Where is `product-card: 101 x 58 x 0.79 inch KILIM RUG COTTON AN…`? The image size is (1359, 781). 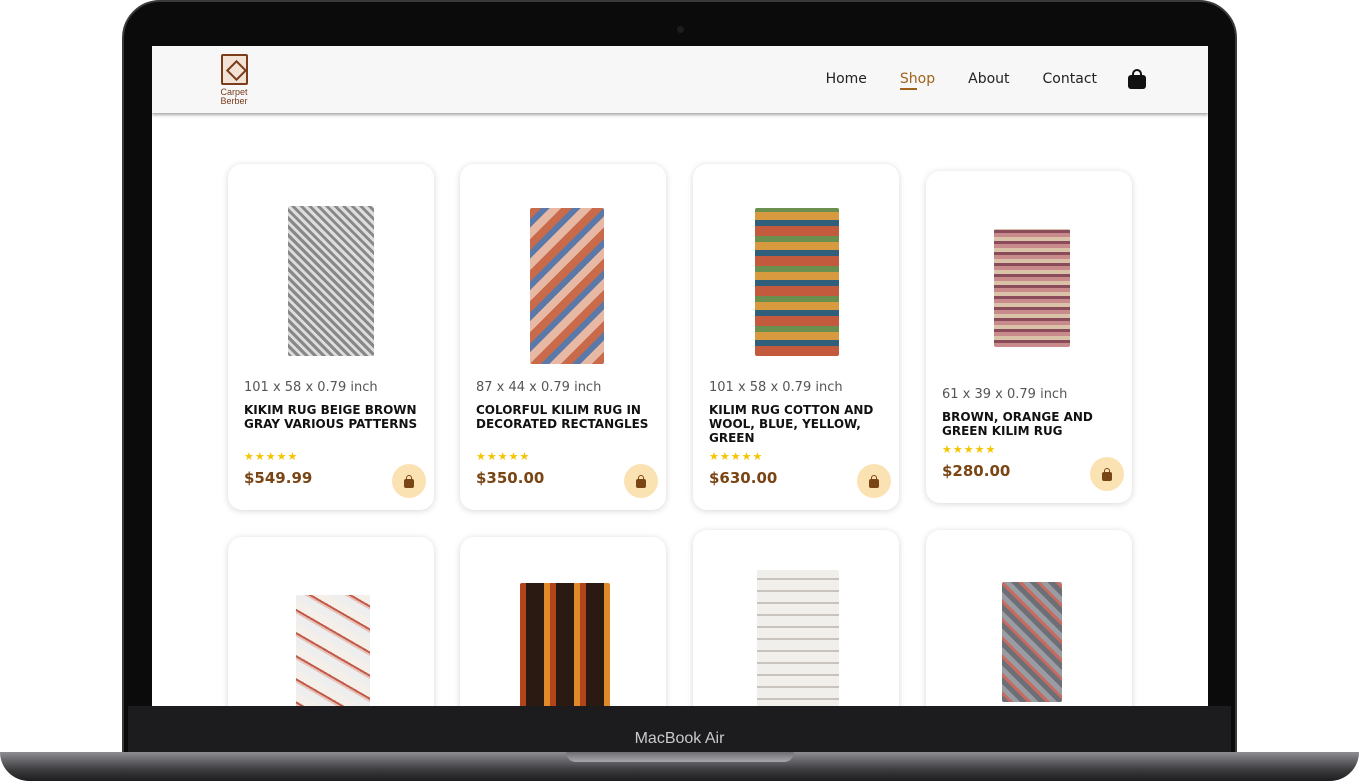
product-card: 101 x 58 x 0.79 inch KILIM RUG COTTON AN… is located at coordinates (796, 337).